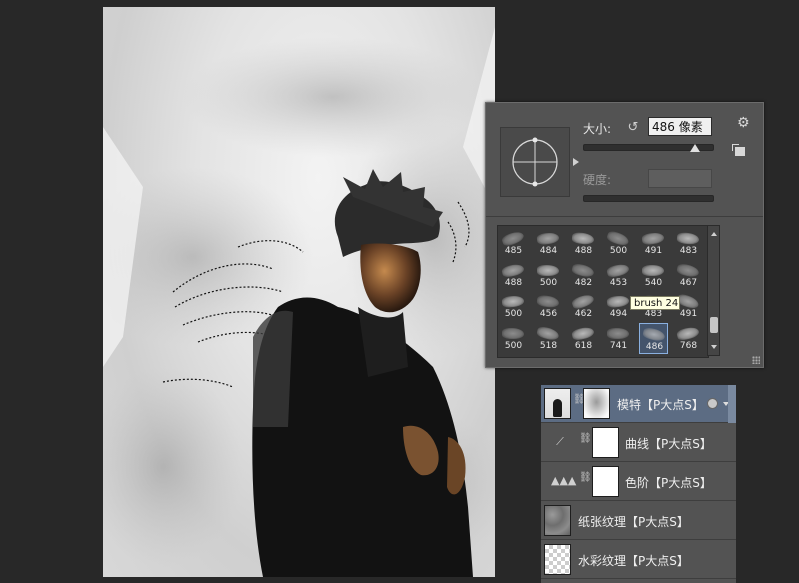 Image resolution: width=799 pixels, height=583 pixels. I want to click on preview-arrow-icon, so click(576, 162).